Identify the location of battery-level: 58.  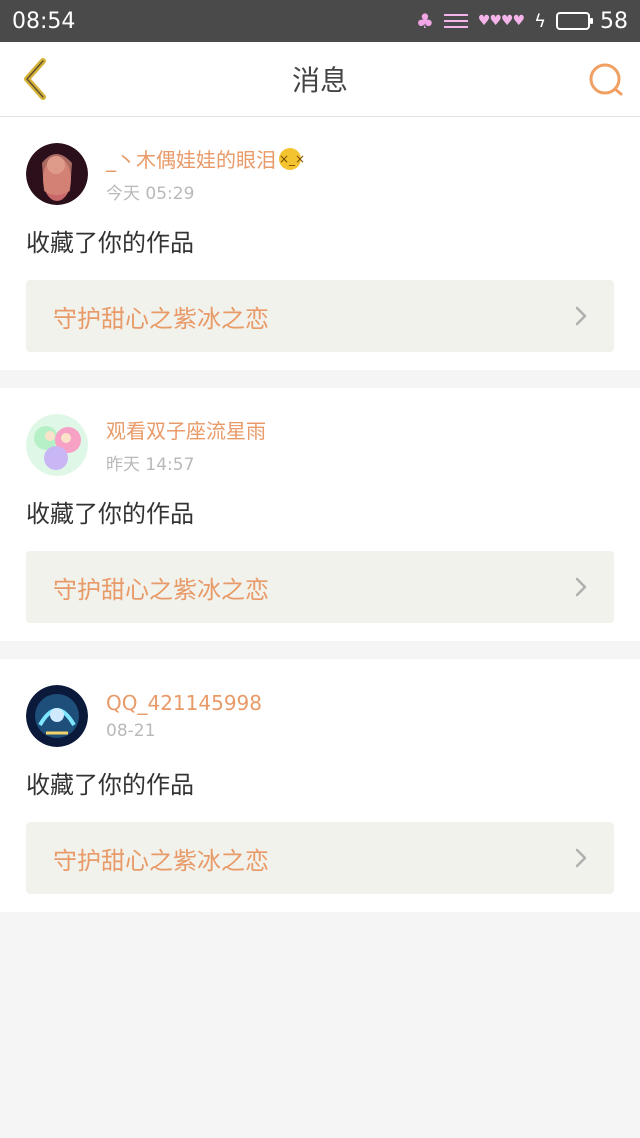
(614, 21).